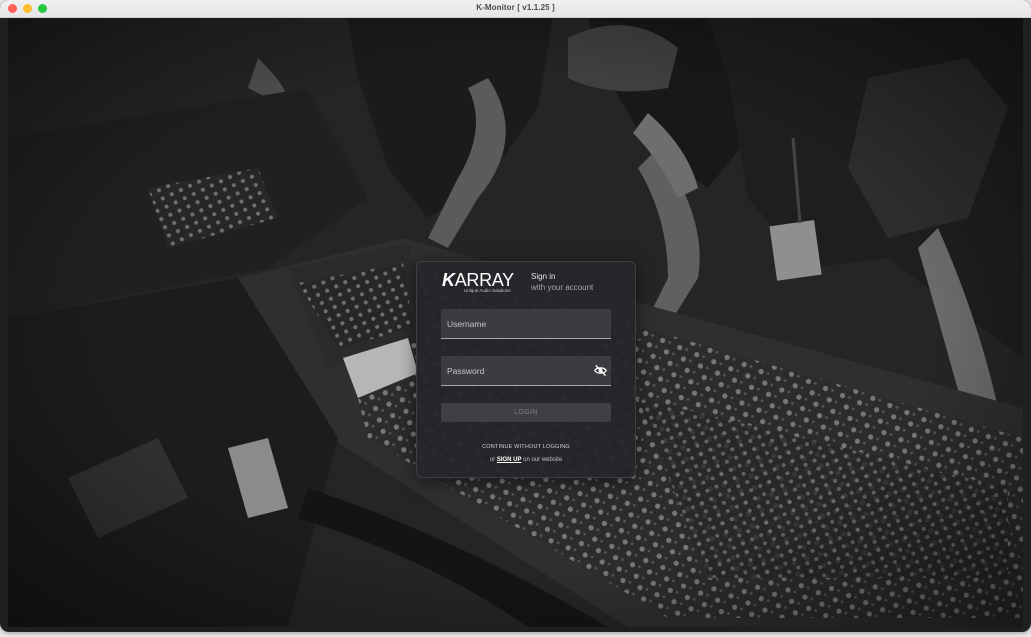  I want to click on logo-tagline: Unique Audio Solutions, so click(487, 290).